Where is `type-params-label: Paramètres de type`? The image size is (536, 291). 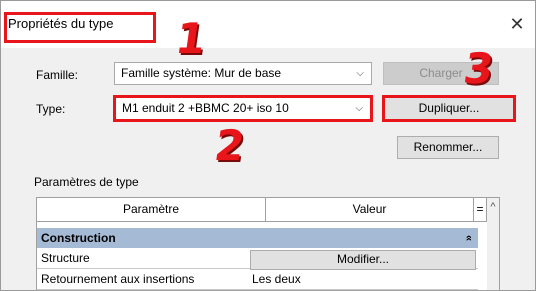
type-params-label: Paramètres de type is located at coordinates (86, 182).